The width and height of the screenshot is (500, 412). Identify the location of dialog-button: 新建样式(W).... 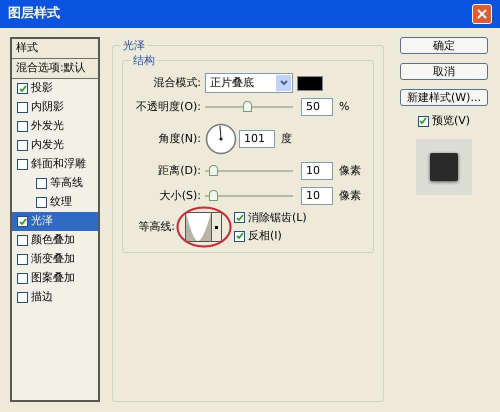
(444, 97).